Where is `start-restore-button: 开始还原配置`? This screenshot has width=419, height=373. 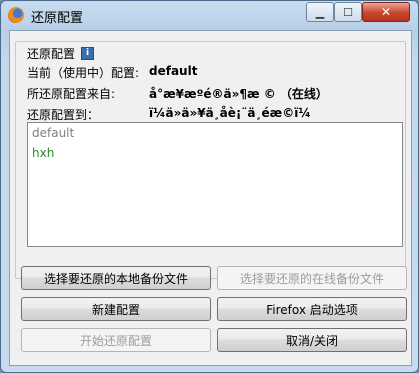
start-restore-button: 开始还原配置 is located at coordinates (116, 340).